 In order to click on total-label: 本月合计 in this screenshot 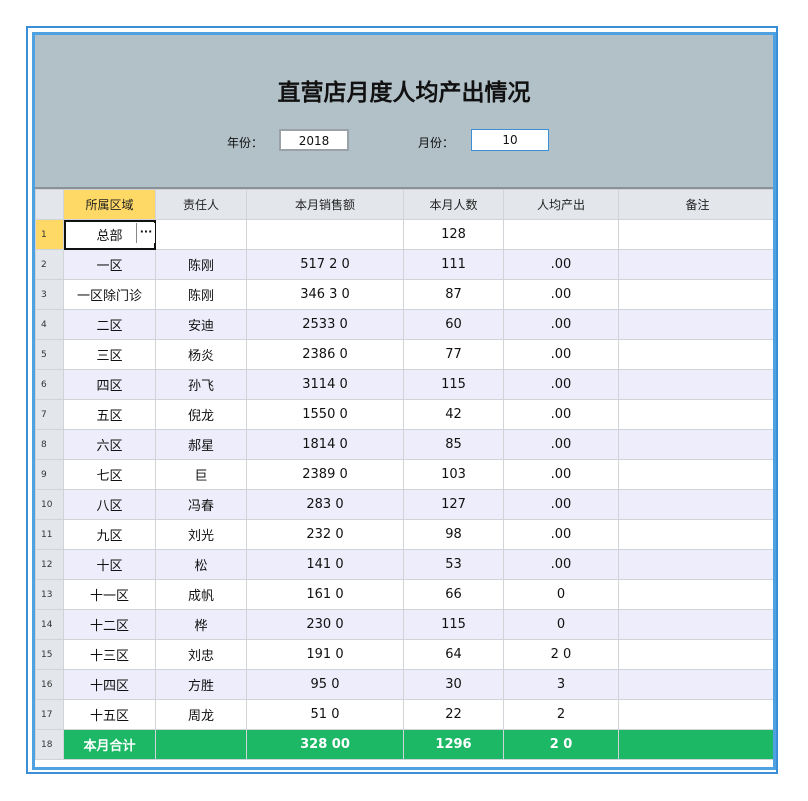, I will do `click(109, 744)`.